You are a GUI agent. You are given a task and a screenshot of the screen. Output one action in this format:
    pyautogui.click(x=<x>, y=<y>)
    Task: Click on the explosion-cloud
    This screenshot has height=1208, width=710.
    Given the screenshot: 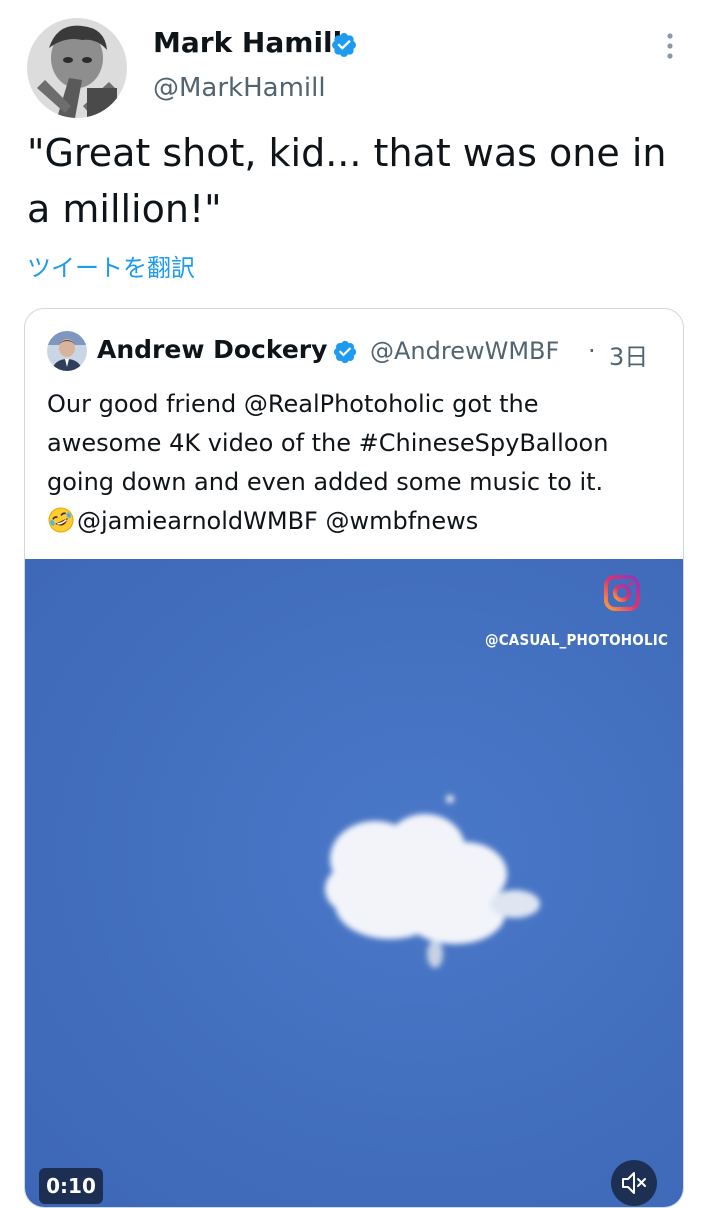 What is the action you would take?
    pyautogui.click(x=432, y=881)
    